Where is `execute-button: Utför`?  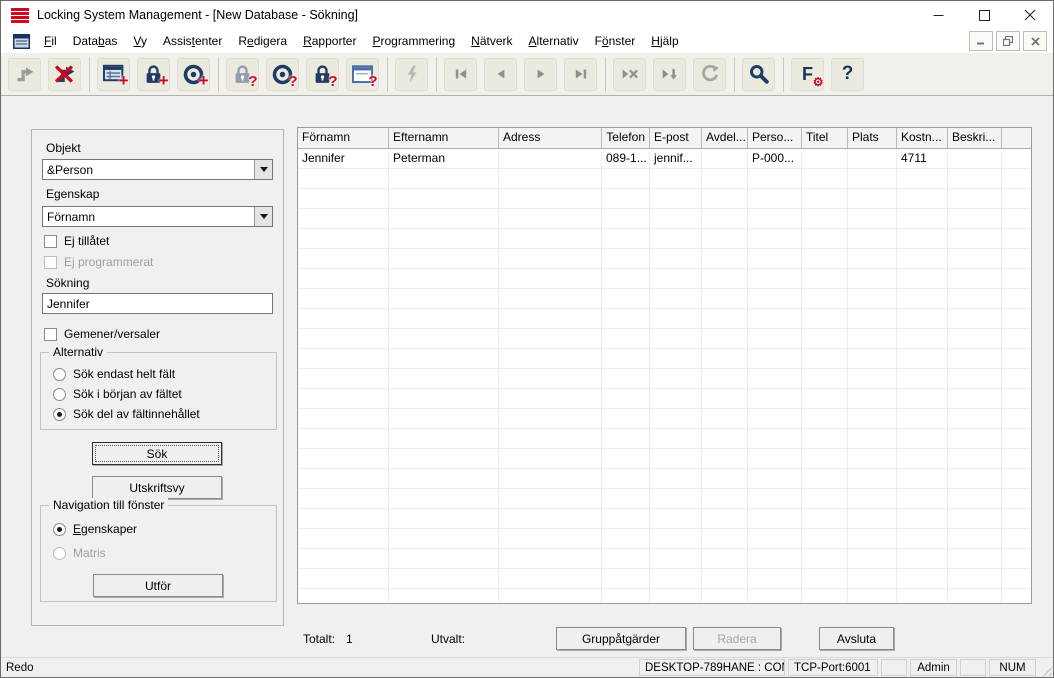
execute-button: Utför is located at coordinates (158, 585).